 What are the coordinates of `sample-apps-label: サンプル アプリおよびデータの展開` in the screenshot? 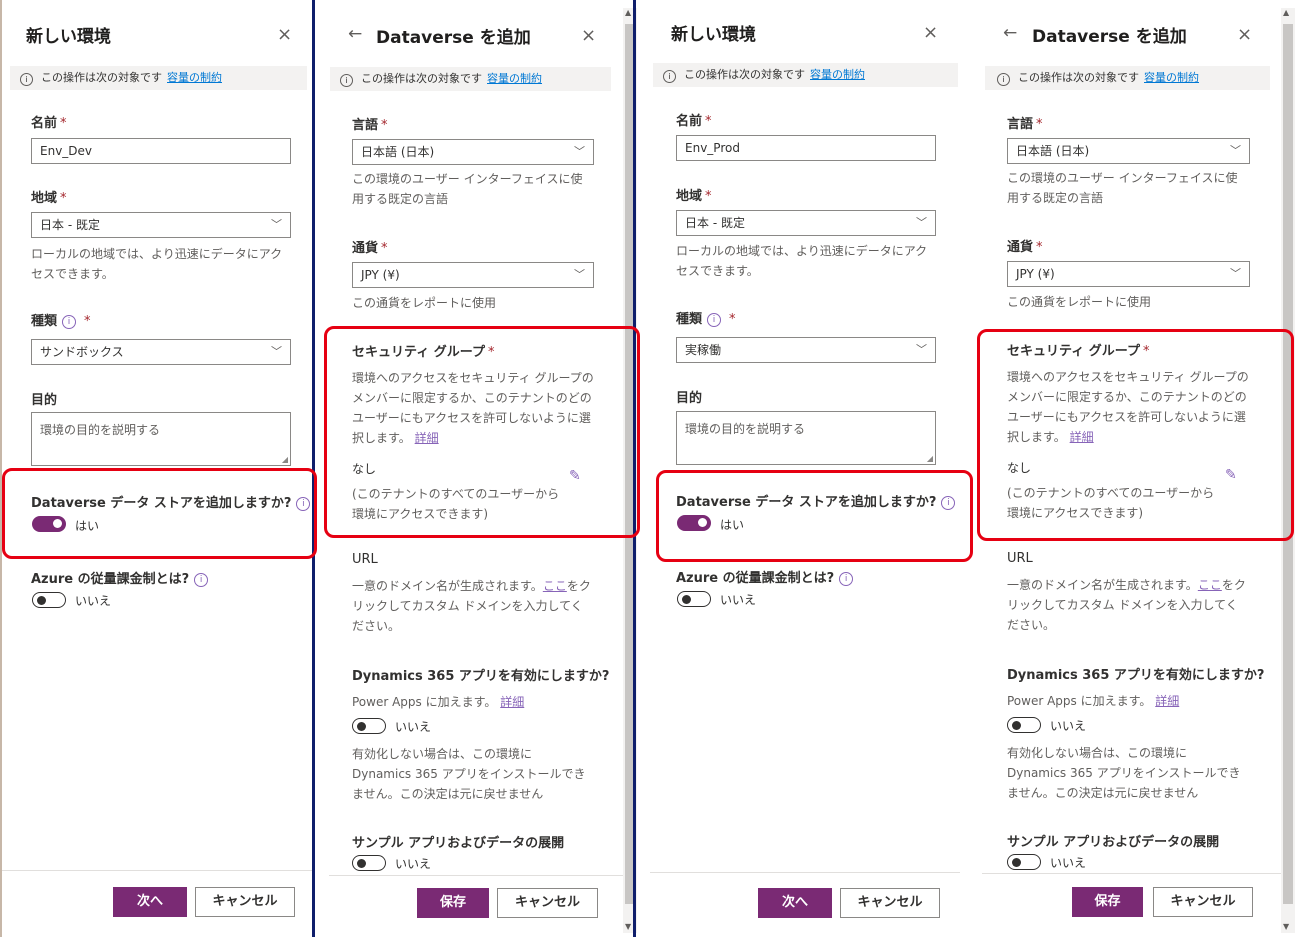 It's located at (458, 843).